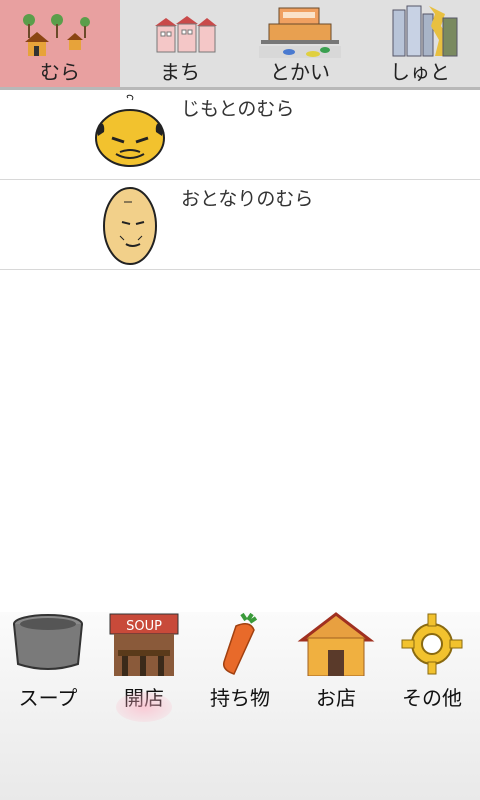  What do you see at coordinates (144, 644) in the screenshot?
I see `soup-stall-icon: SOUP` at bounding box center [144, 644].